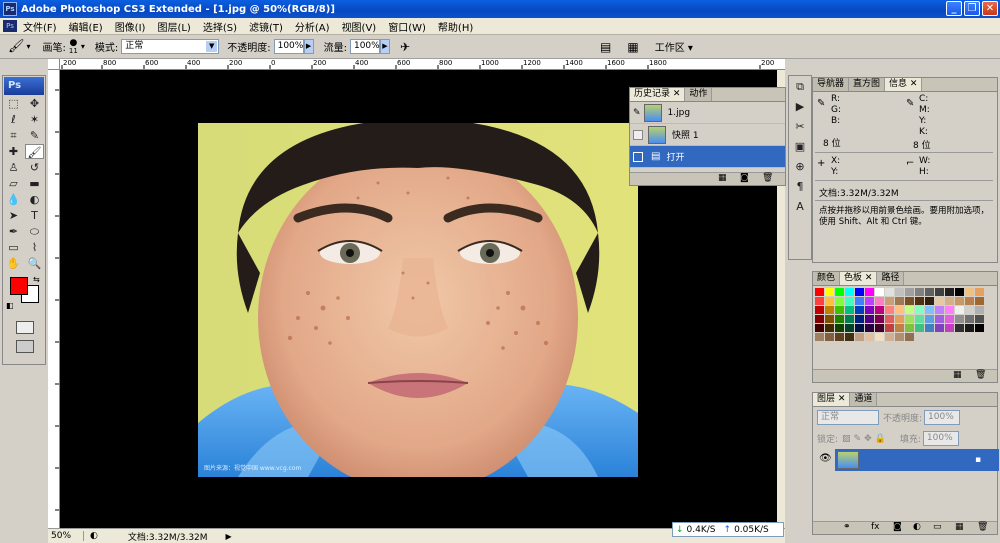 The height and width of the screenshot is (543, 1000). What do you see at coordinates (846, 439) in the screenshot?
I see `lock-transparency-icon: ▨` at bounding box center [846, 439].